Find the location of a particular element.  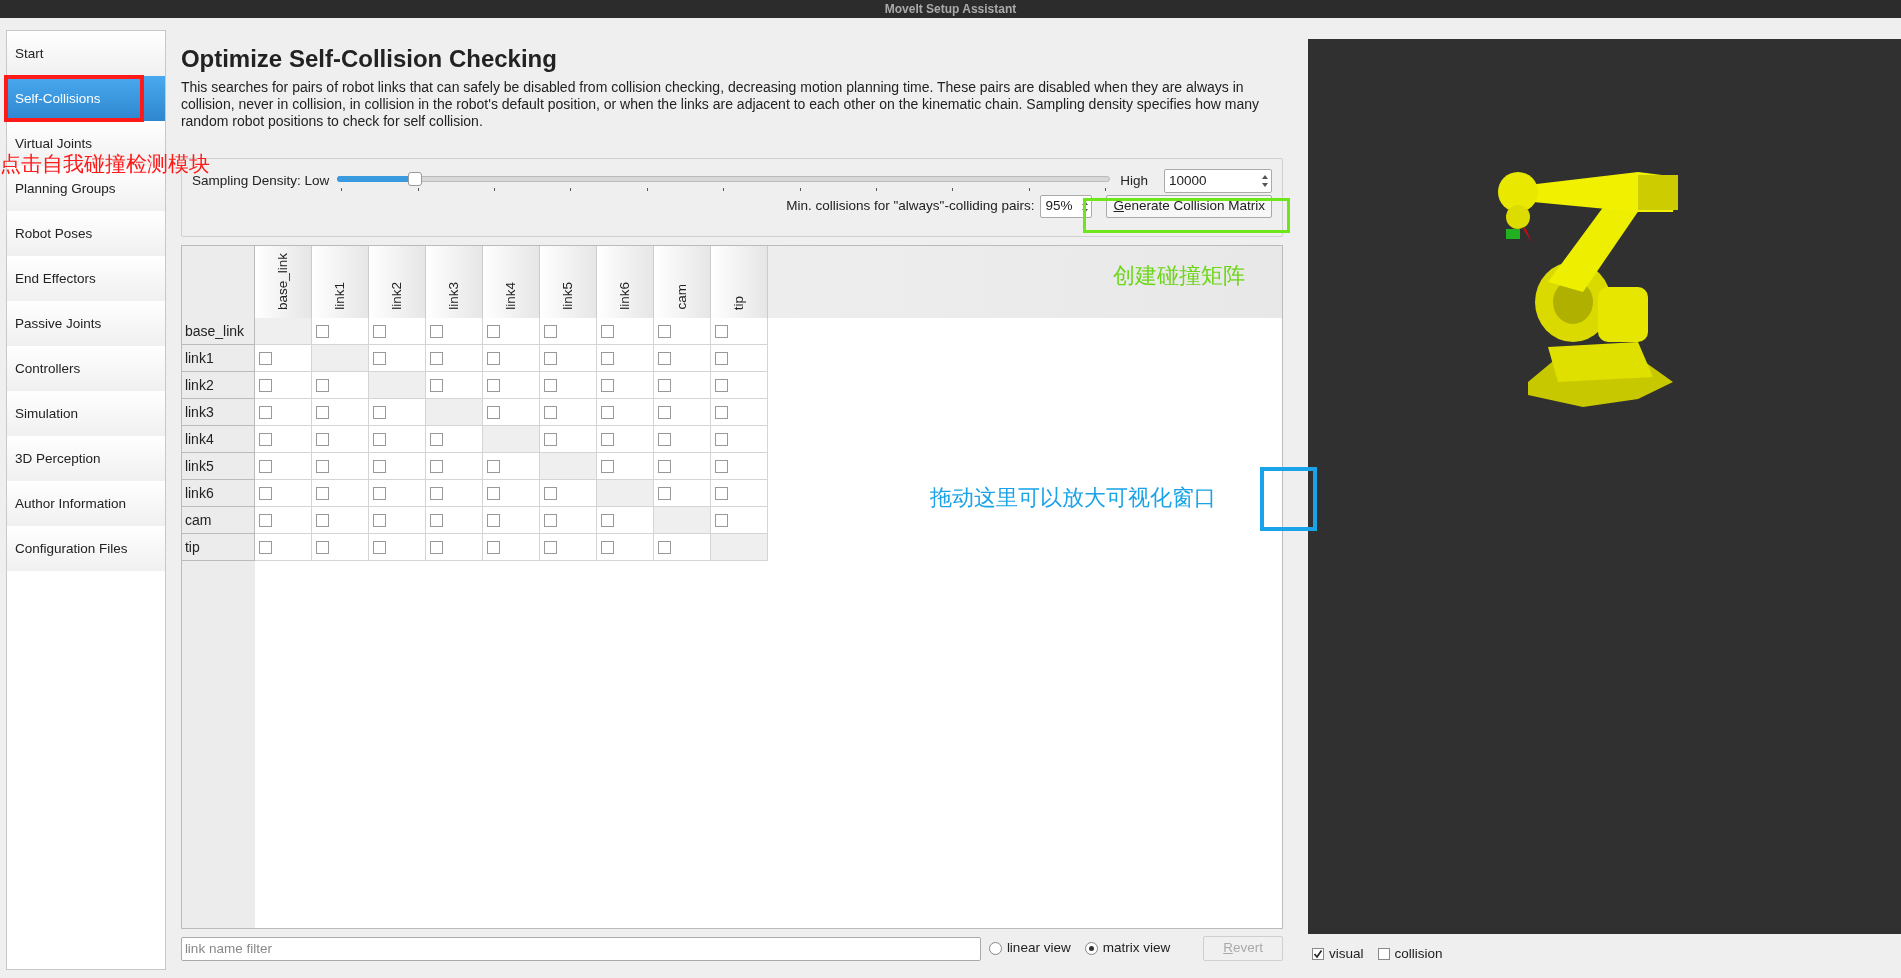

sidebar-item: Author Information is located at coordinates (71, 503).